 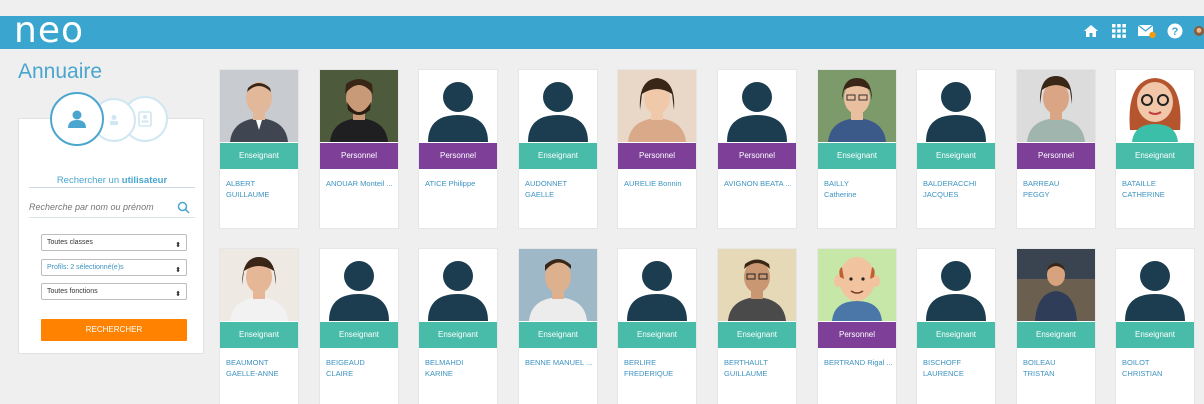 What do you see at coordinates (1056, 326) in the screenshot?
I see `user-card: Enseignant BOILEAU TRISTAN` at bounding box center [1056, 326].